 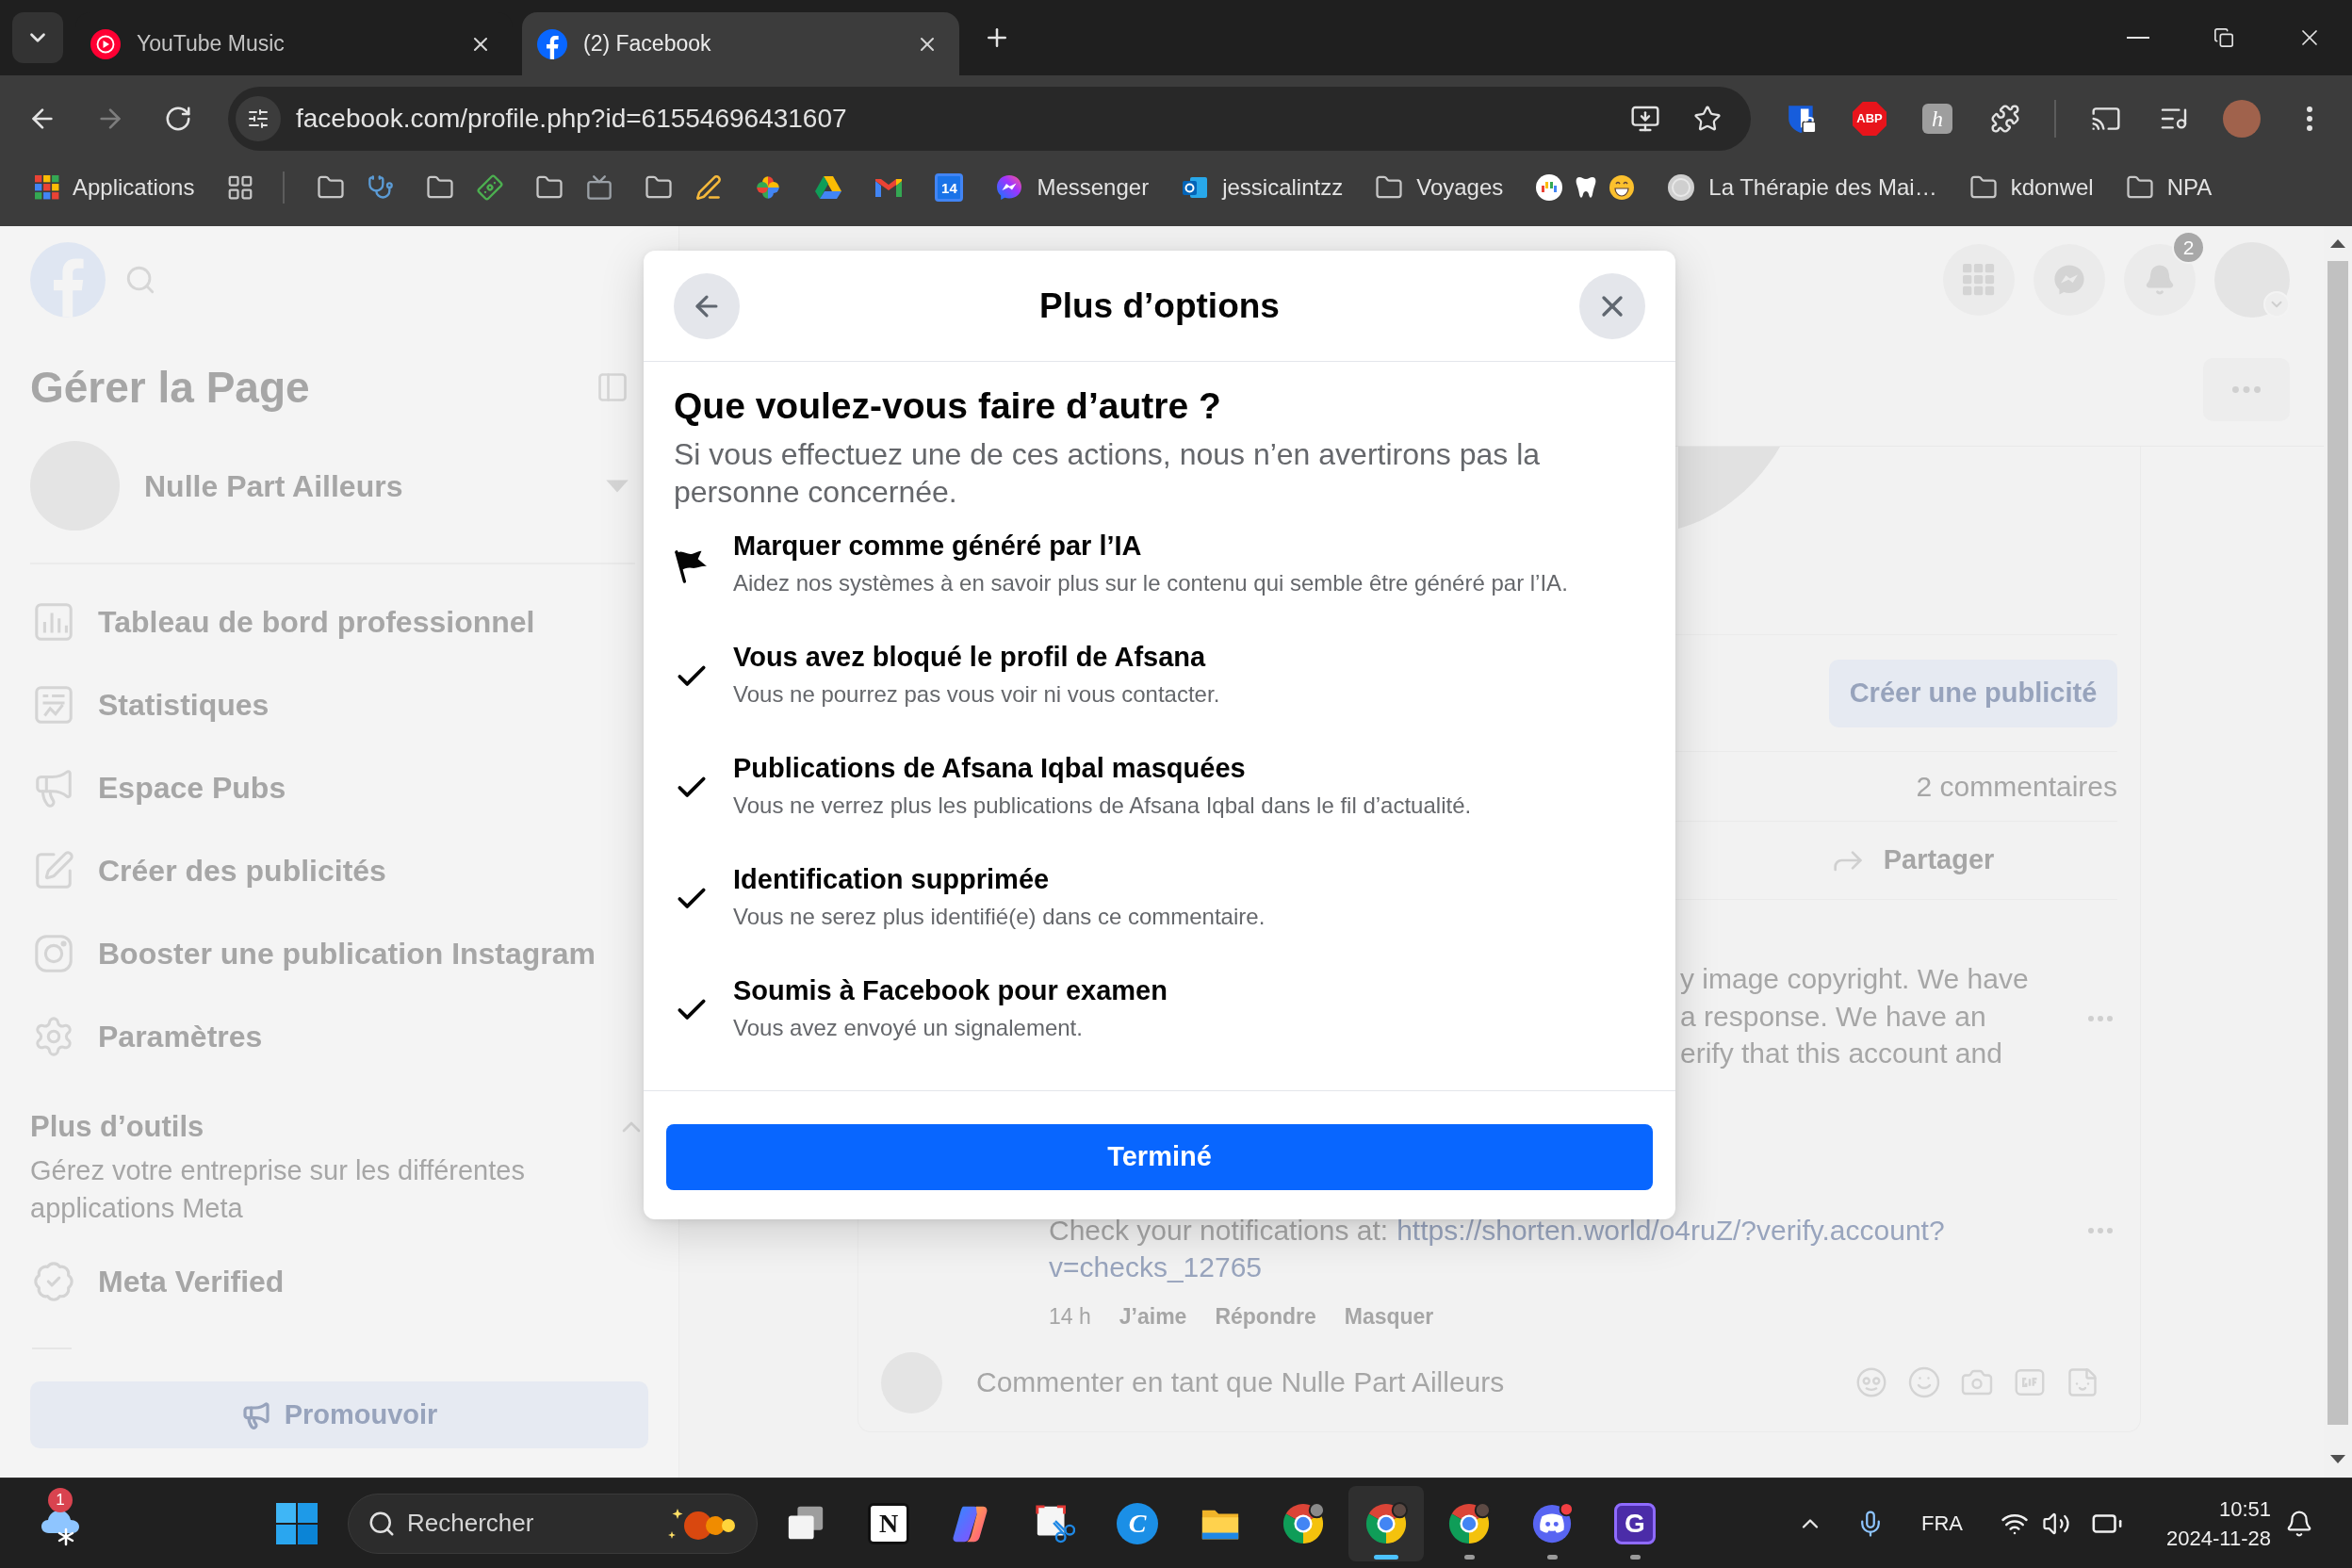 What do you see at coordinates (339, 870) in the screenshot?
I see `sidebar-menu-item: Créer des publicités` at bounding box center [339, 870].